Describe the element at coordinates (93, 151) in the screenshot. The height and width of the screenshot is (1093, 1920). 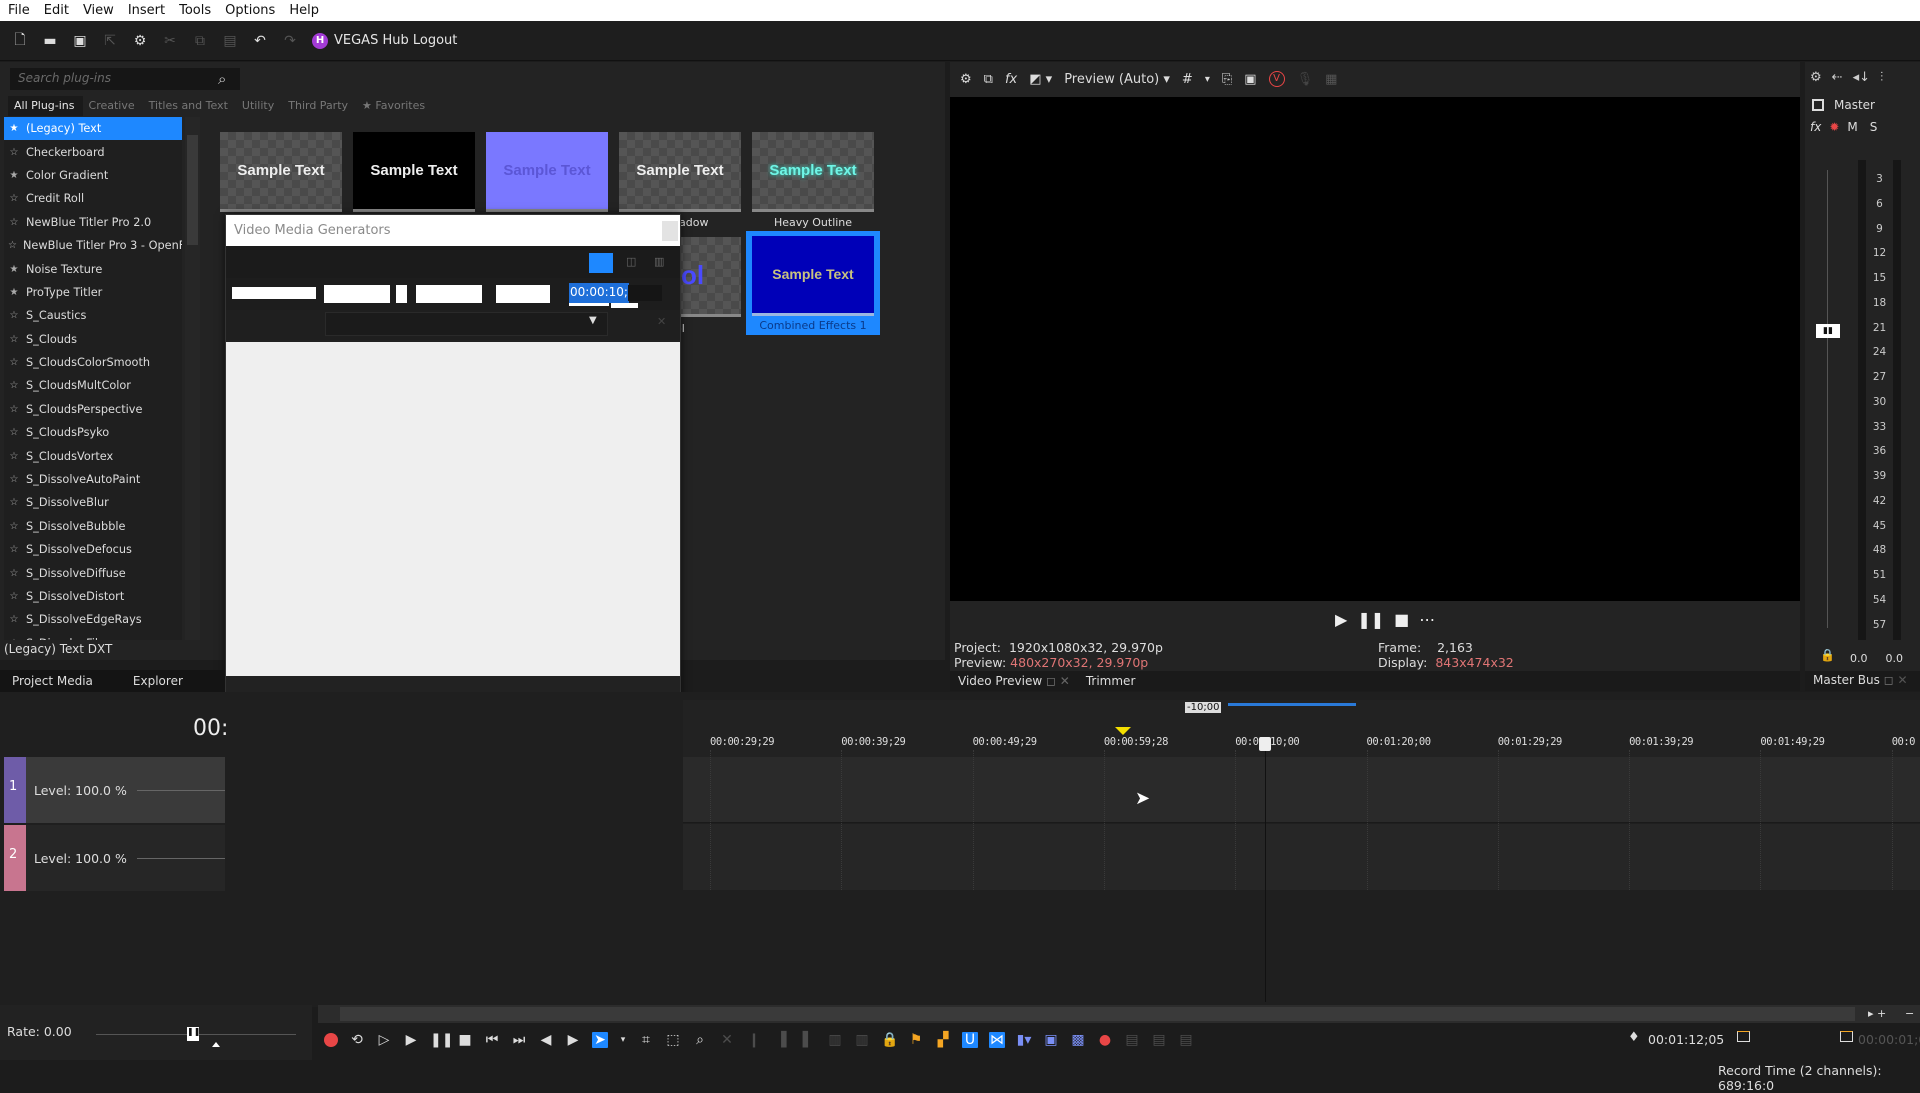
I see `plugin-list-item: ☆ Checkerboard` at that location.